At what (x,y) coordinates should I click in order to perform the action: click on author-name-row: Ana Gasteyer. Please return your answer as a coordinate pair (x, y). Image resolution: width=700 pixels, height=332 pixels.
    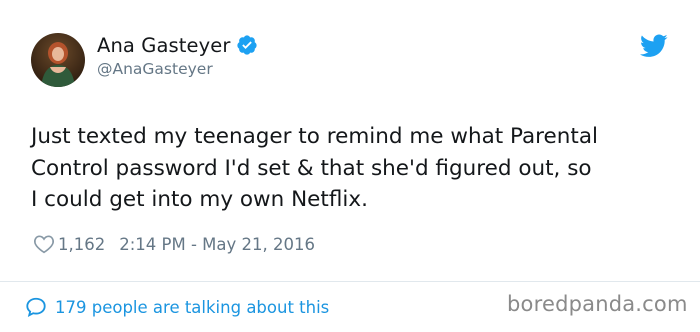
    Looking at the image, I should click on (177, 45).